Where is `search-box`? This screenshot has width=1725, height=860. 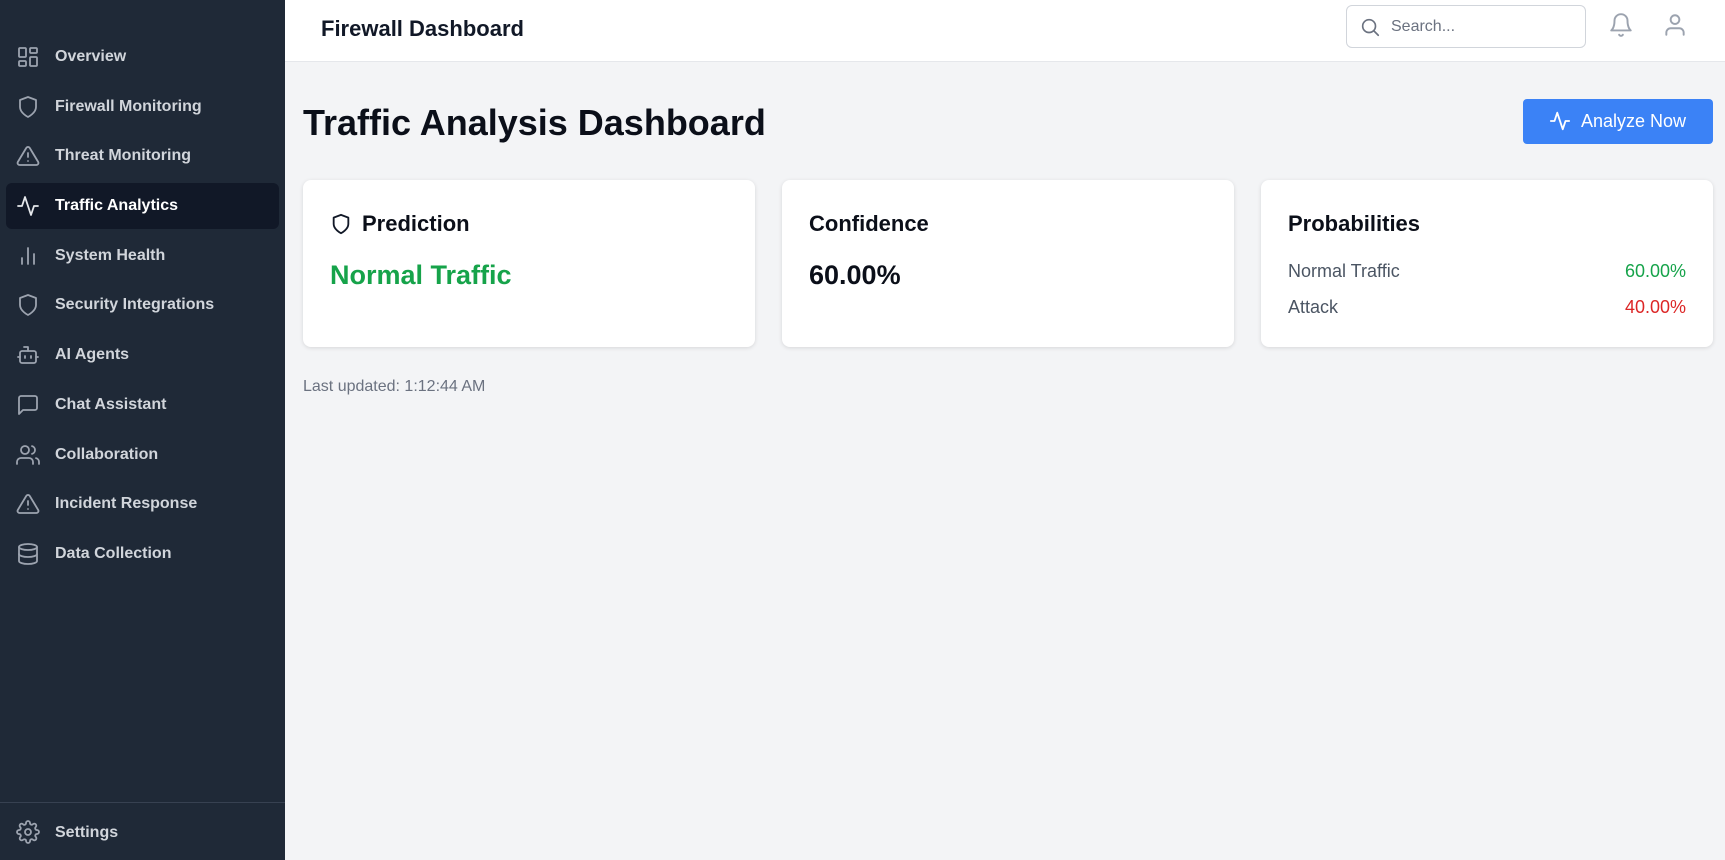 search-box is located at coordinates (1466, 26).